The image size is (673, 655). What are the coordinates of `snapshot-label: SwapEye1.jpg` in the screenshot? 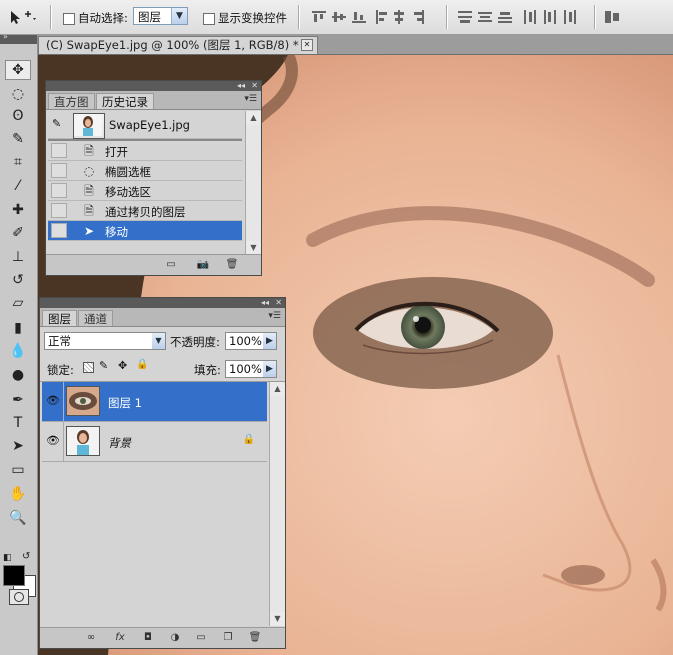 It's located at (149, 125).